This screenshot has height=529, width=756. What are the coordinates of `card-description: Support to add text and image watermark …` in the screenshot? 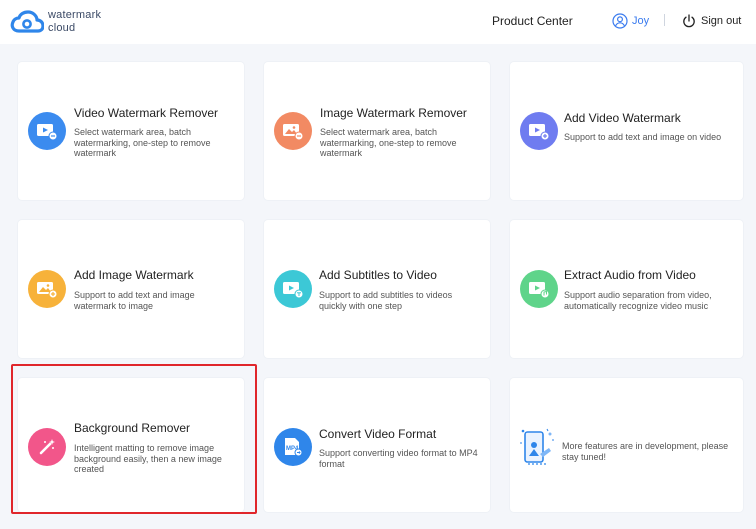 It's located at (134, 300).